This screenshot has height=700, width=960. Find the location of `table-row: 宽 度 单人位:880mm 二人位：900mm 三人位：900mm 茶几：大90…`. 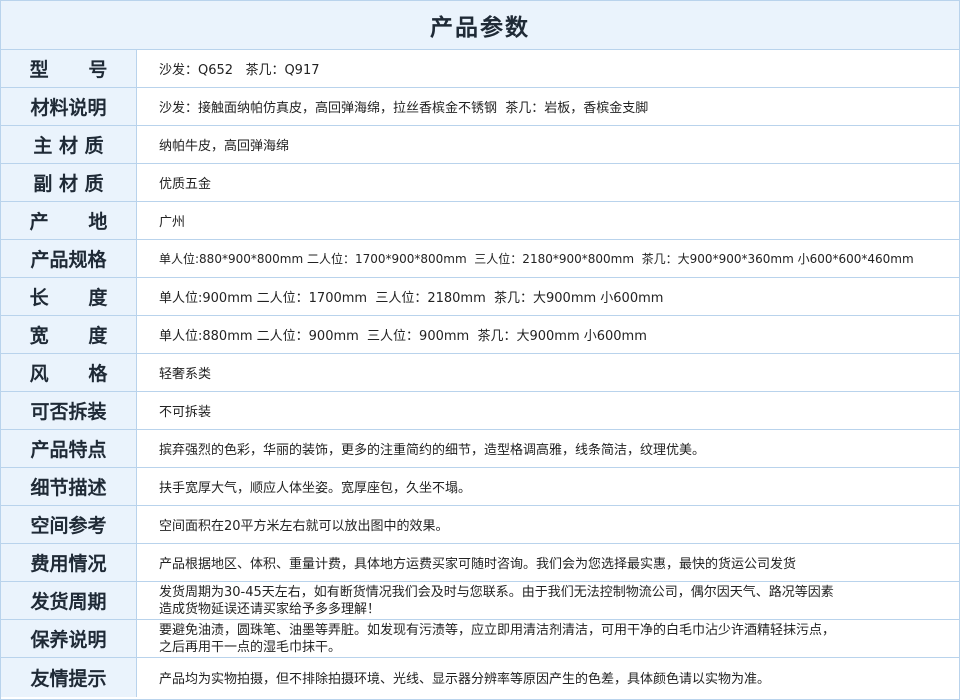

table-row: 宽 度 单人位:880mm 二人位：900mm 三人位：900mm 茶几：大90… is located at coordinates (480, 335).